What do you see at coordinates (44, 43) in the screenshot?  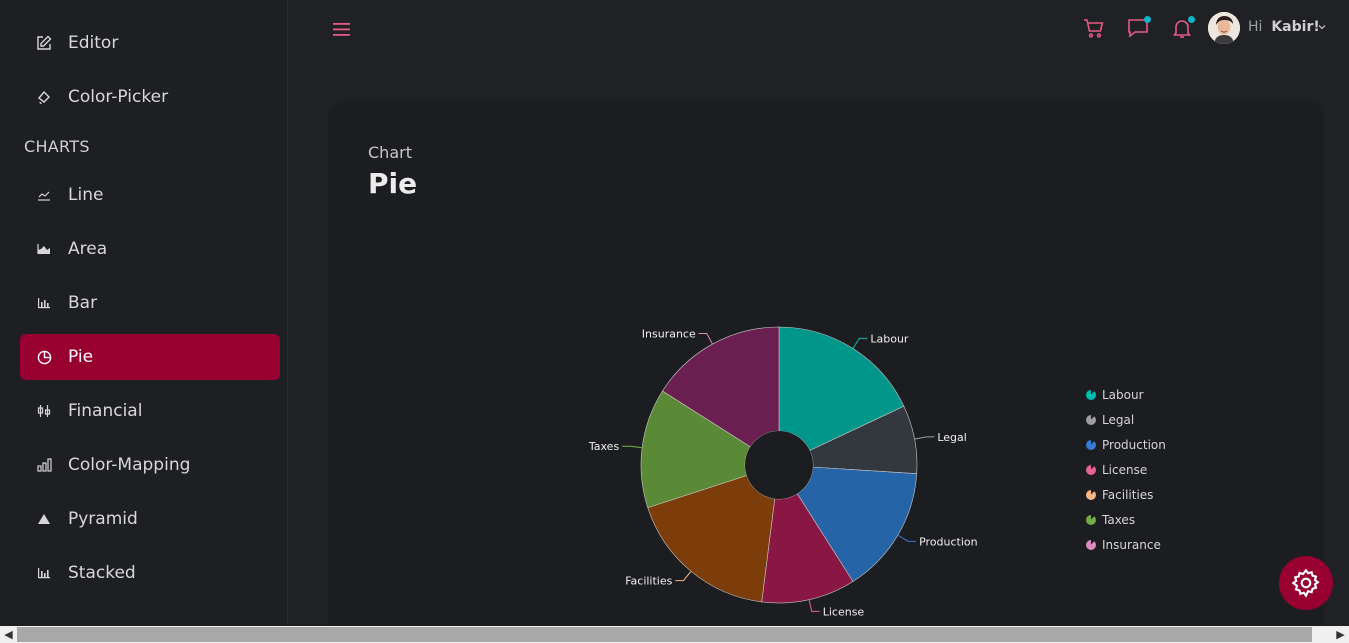 I see `edit-icon` at bounding box center [44, 43].